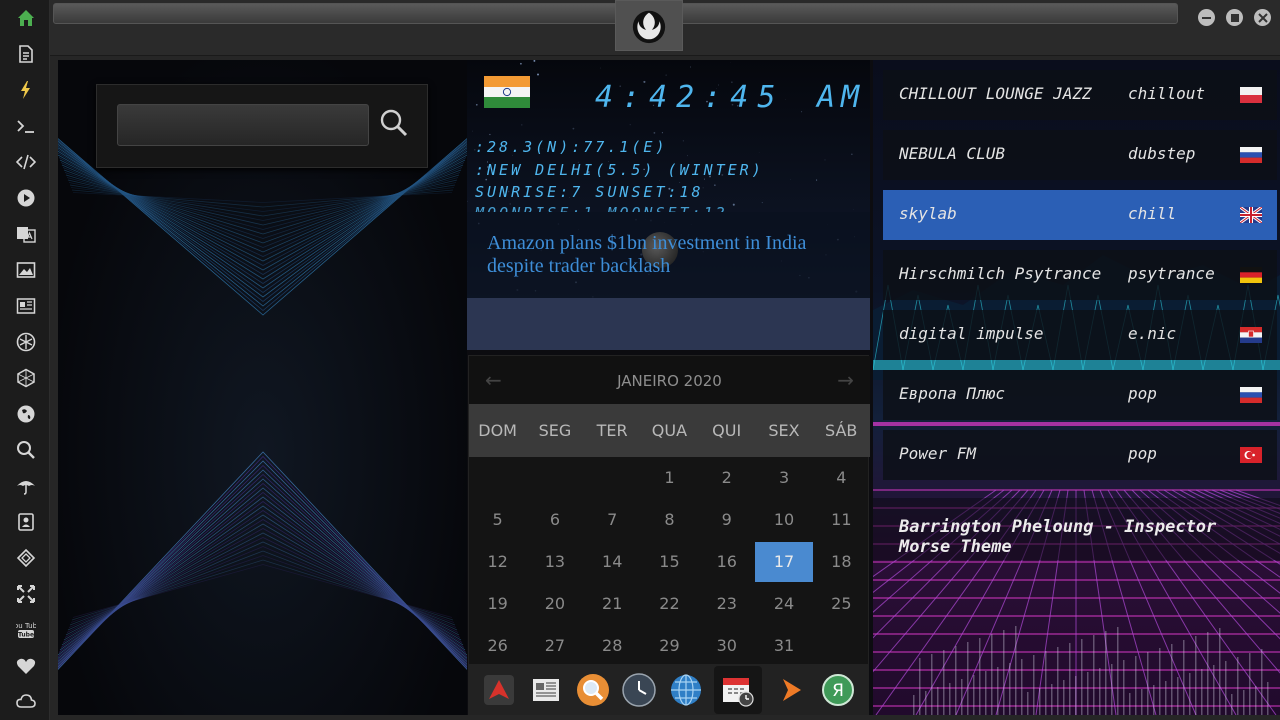  Describe the element at coordinates (669, 478) in the screenshot. I see `calendar-day: 1` at that location.